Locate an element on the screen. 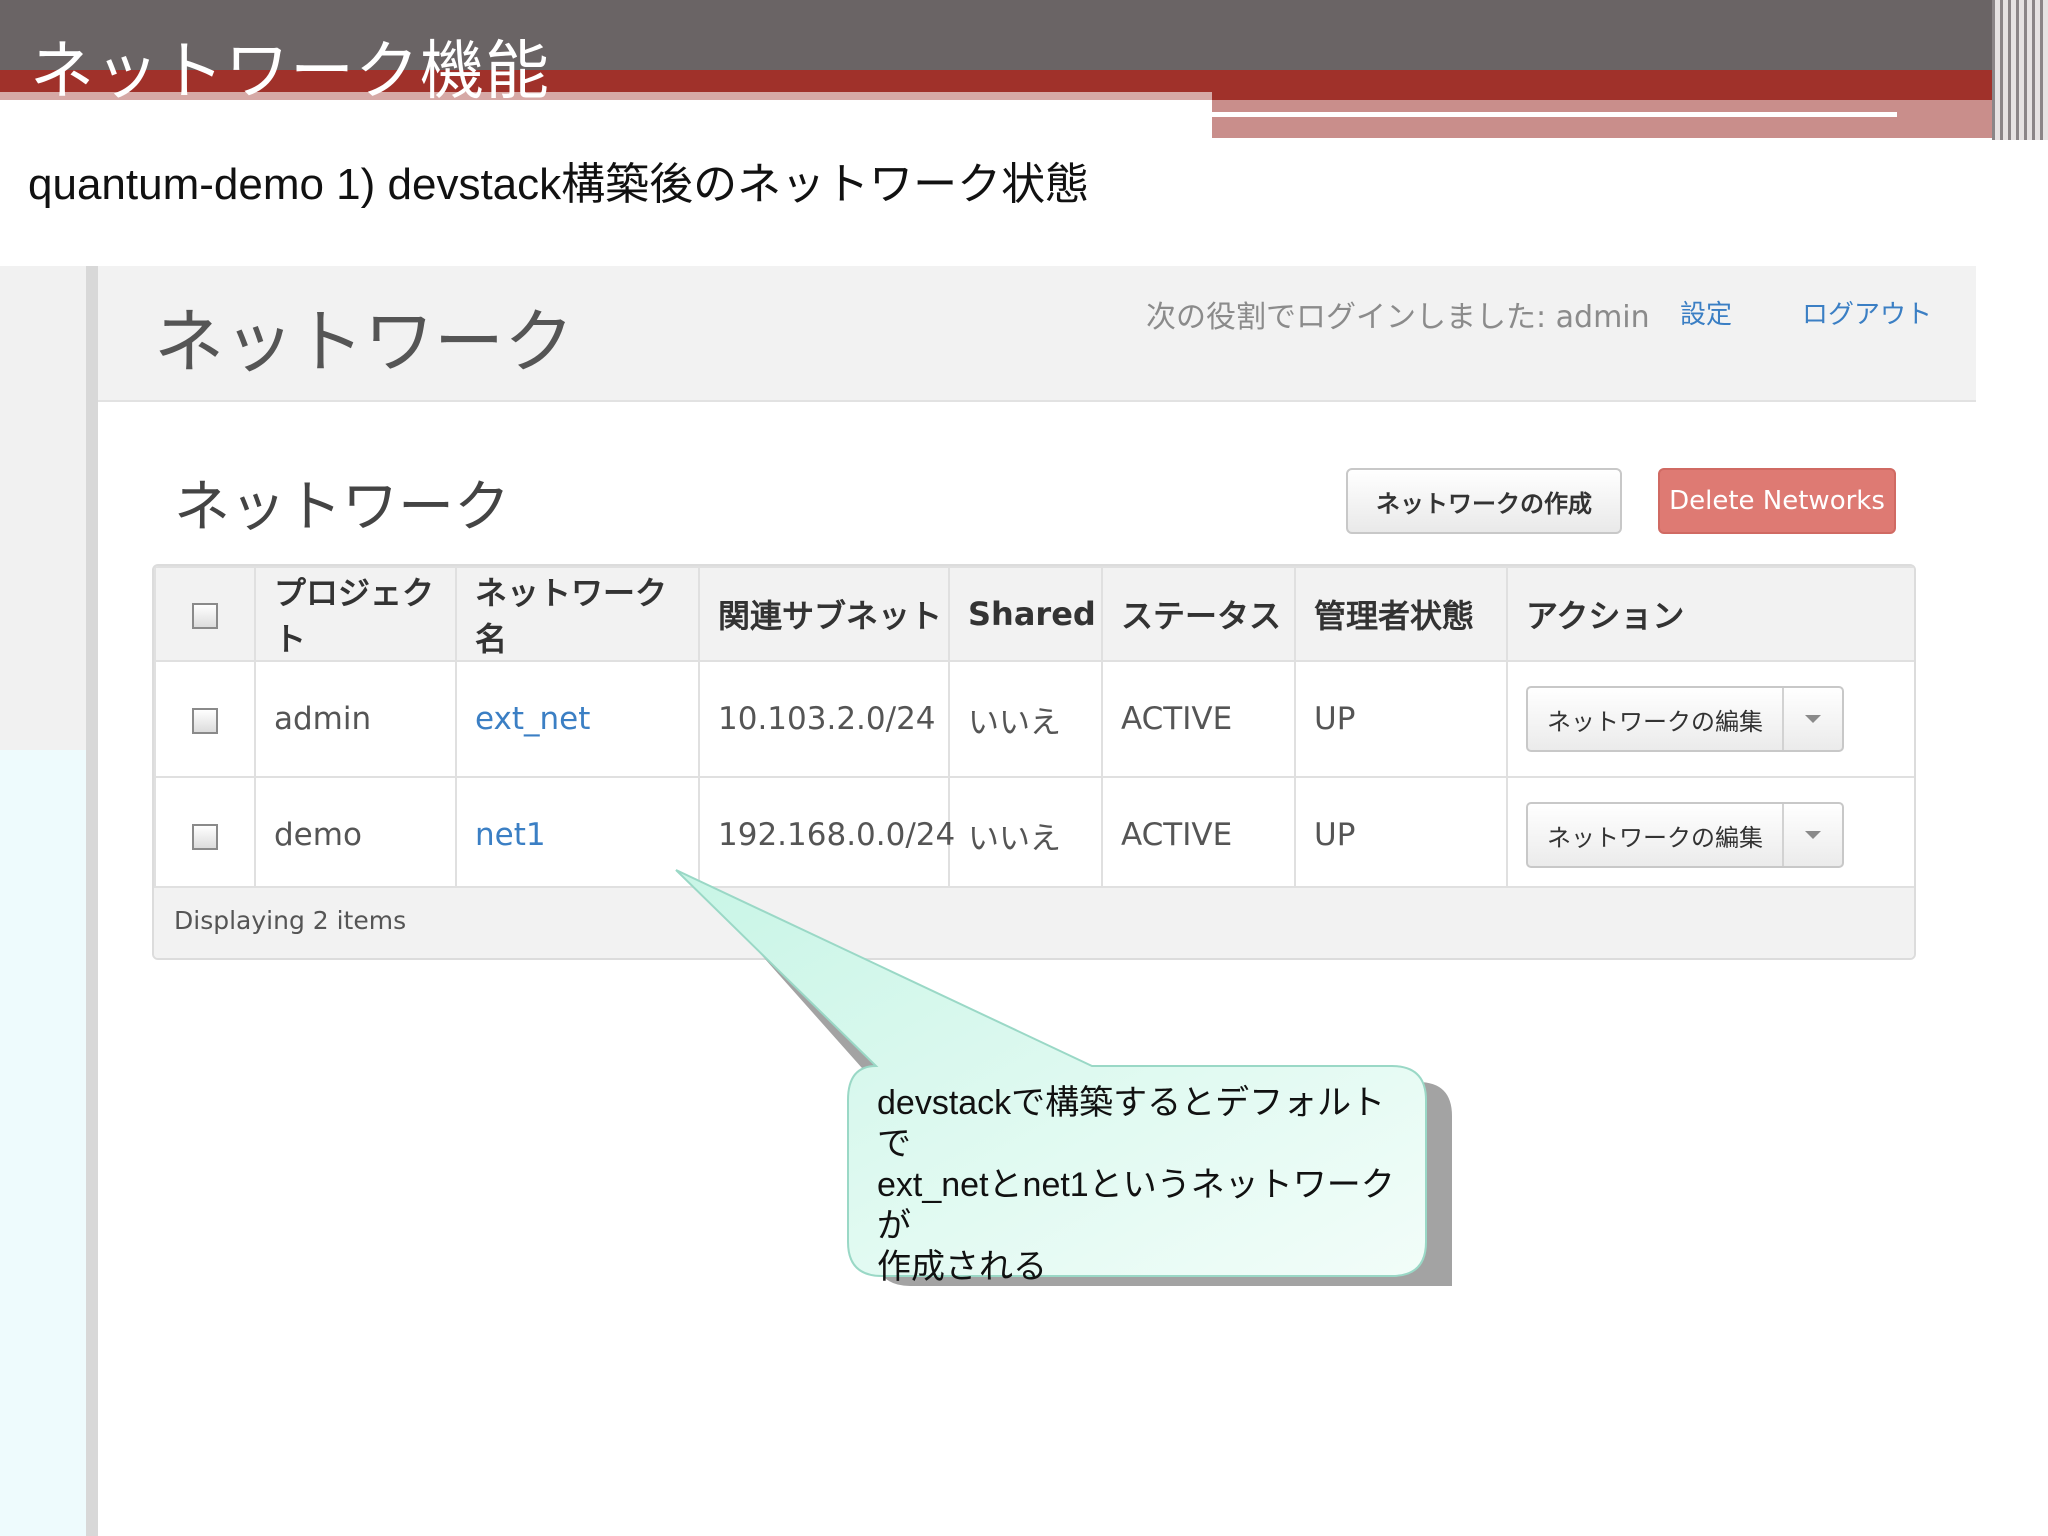 The height and width of the screenshot is (1536, 2048). login-status: 次の役割でログインしました: admin is located at coordinates (1398, 317).